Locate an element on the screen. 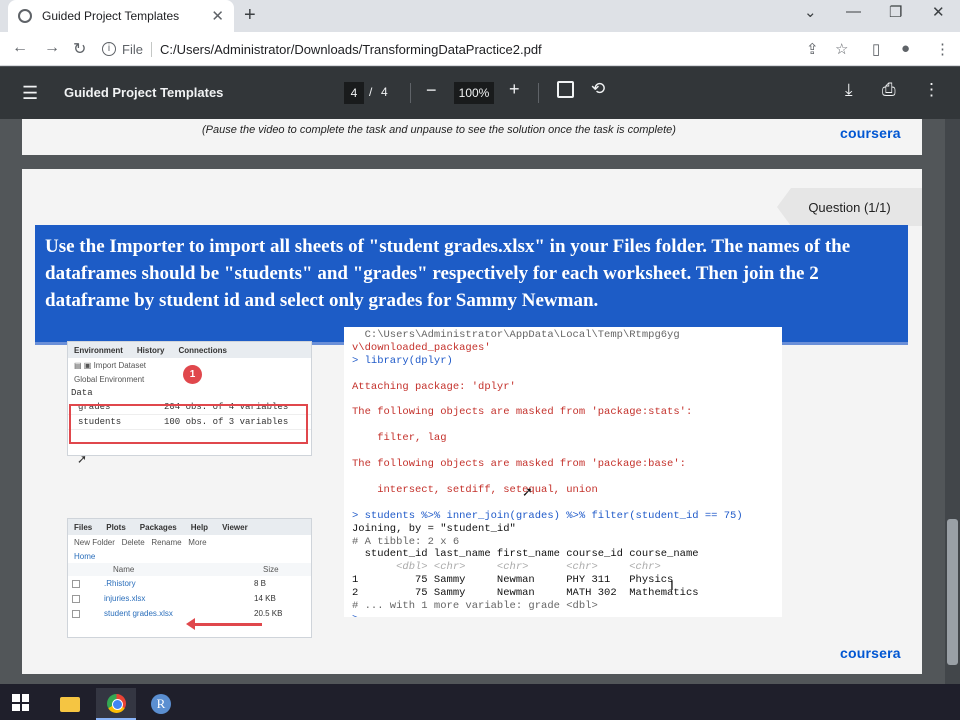  restore-icon: ❐ is located at coordinates (895, 12).